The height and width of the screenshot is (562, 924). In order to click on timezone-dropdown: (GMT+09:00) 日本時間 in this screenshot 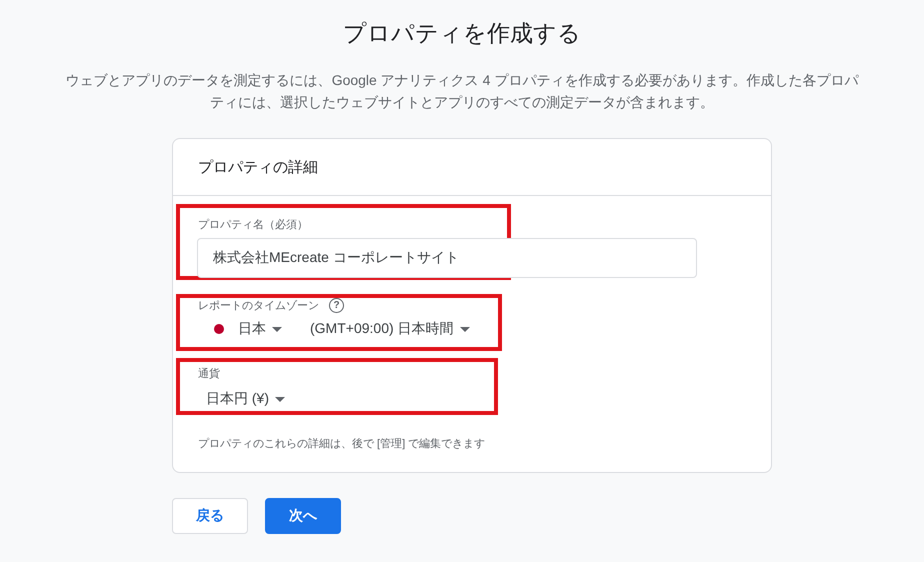, I will do `click(390, 329)`.